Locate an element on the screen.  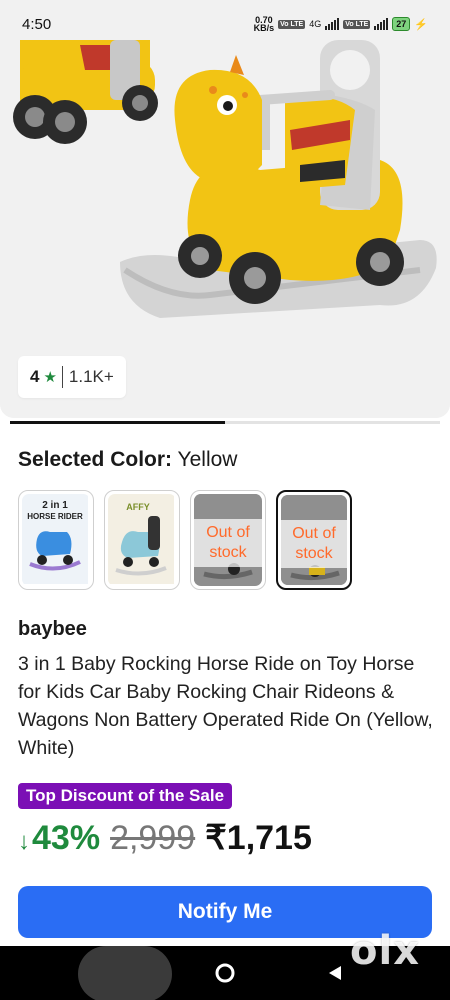
rating-count: 1.1K+ is located at coordinates (91, 376).